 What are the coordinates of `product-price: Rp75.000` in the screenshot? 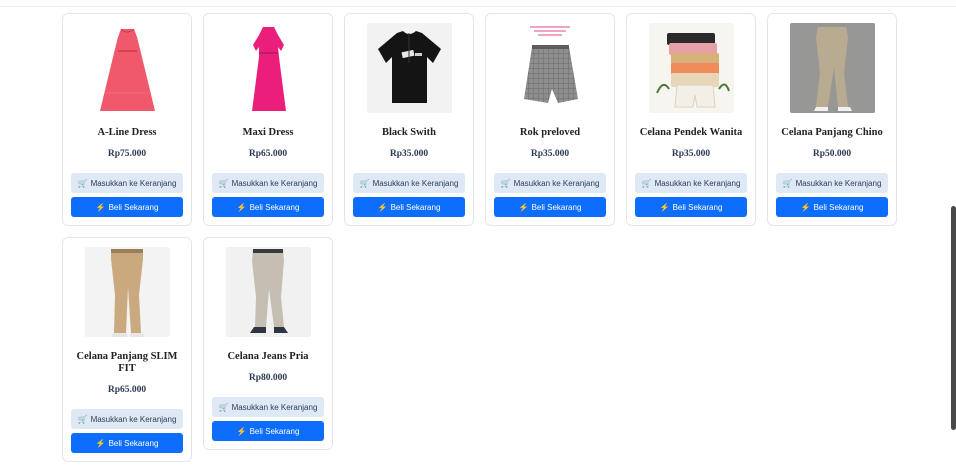 It's located at (127, 154).